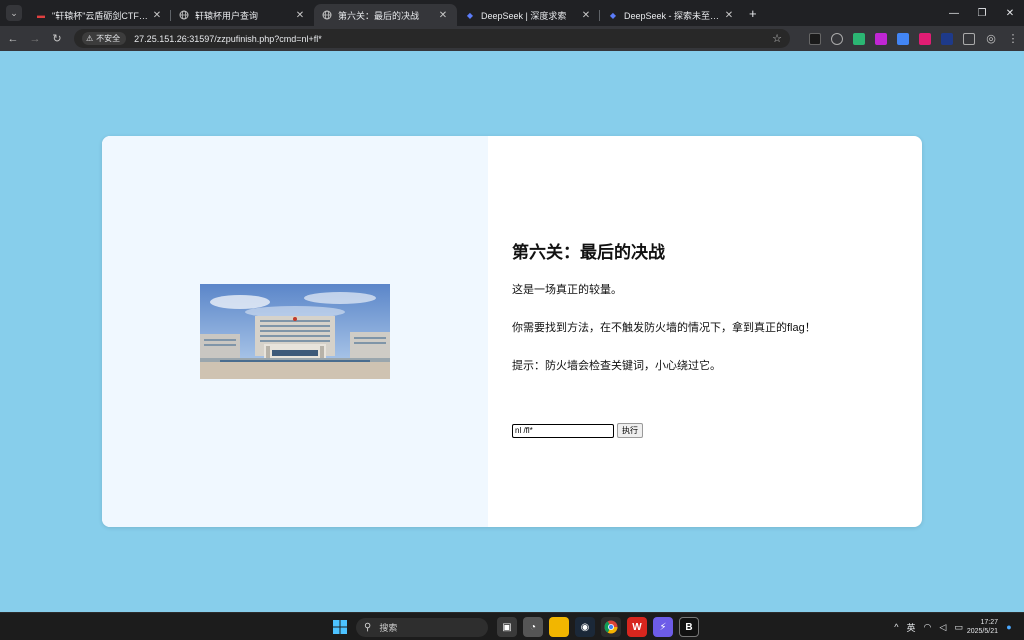 This screenshot has width=1024, height=640. I want to click on security-indicator: ⚠ 不安全, so click(104, 38).